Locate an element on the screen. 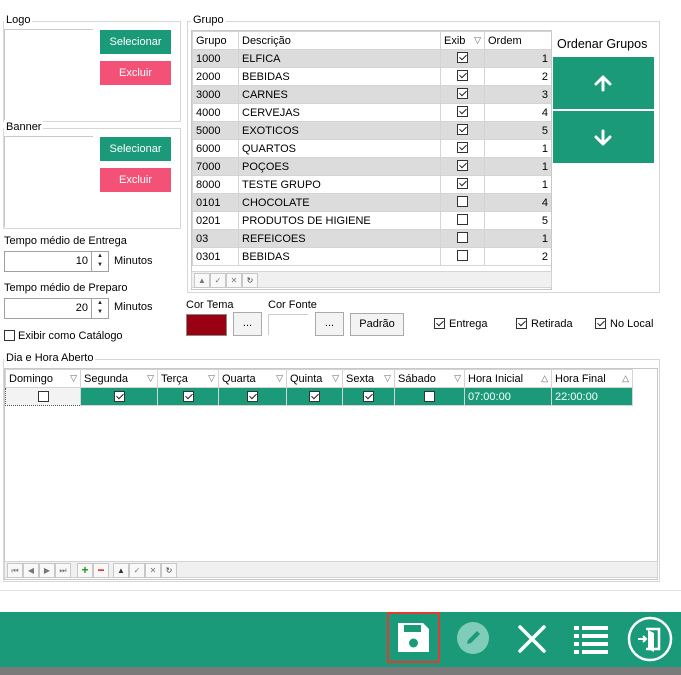 Image resolution: width=681 pixels, height=675 pixels. table-row: 8000 TESTE GRUPO 1 is located at coordinates (371, 184).